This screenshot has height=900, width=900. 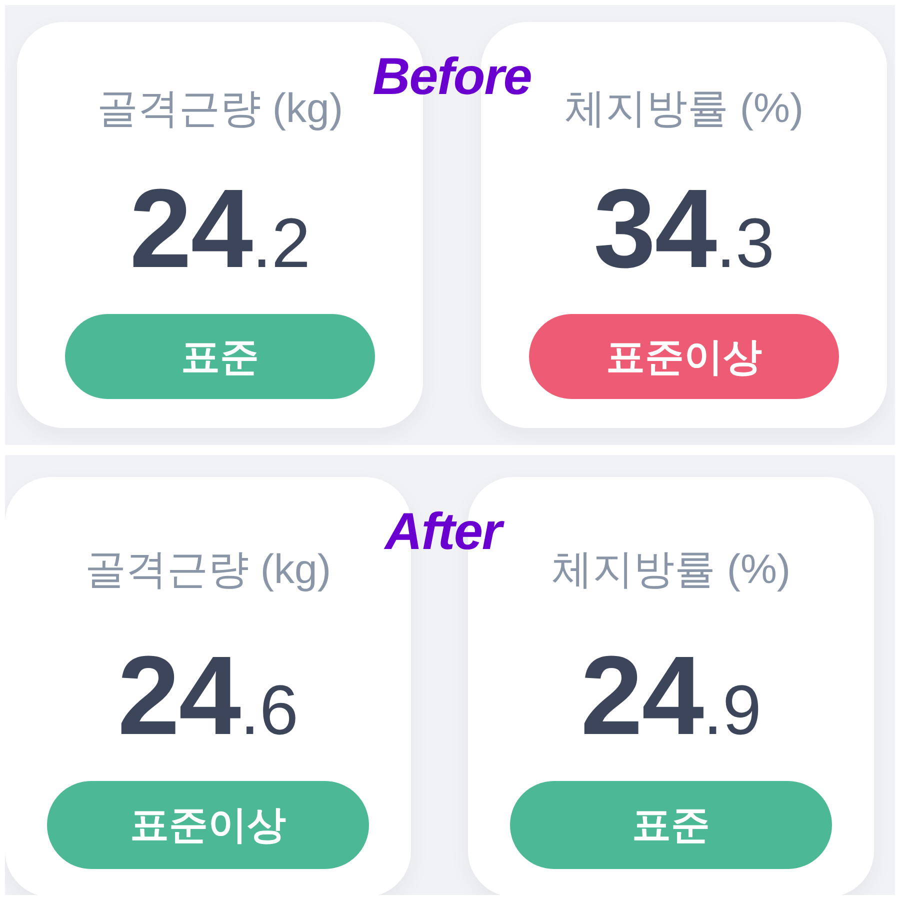 I want to click on metric-value: 24.2, so click(x=220, y=229).